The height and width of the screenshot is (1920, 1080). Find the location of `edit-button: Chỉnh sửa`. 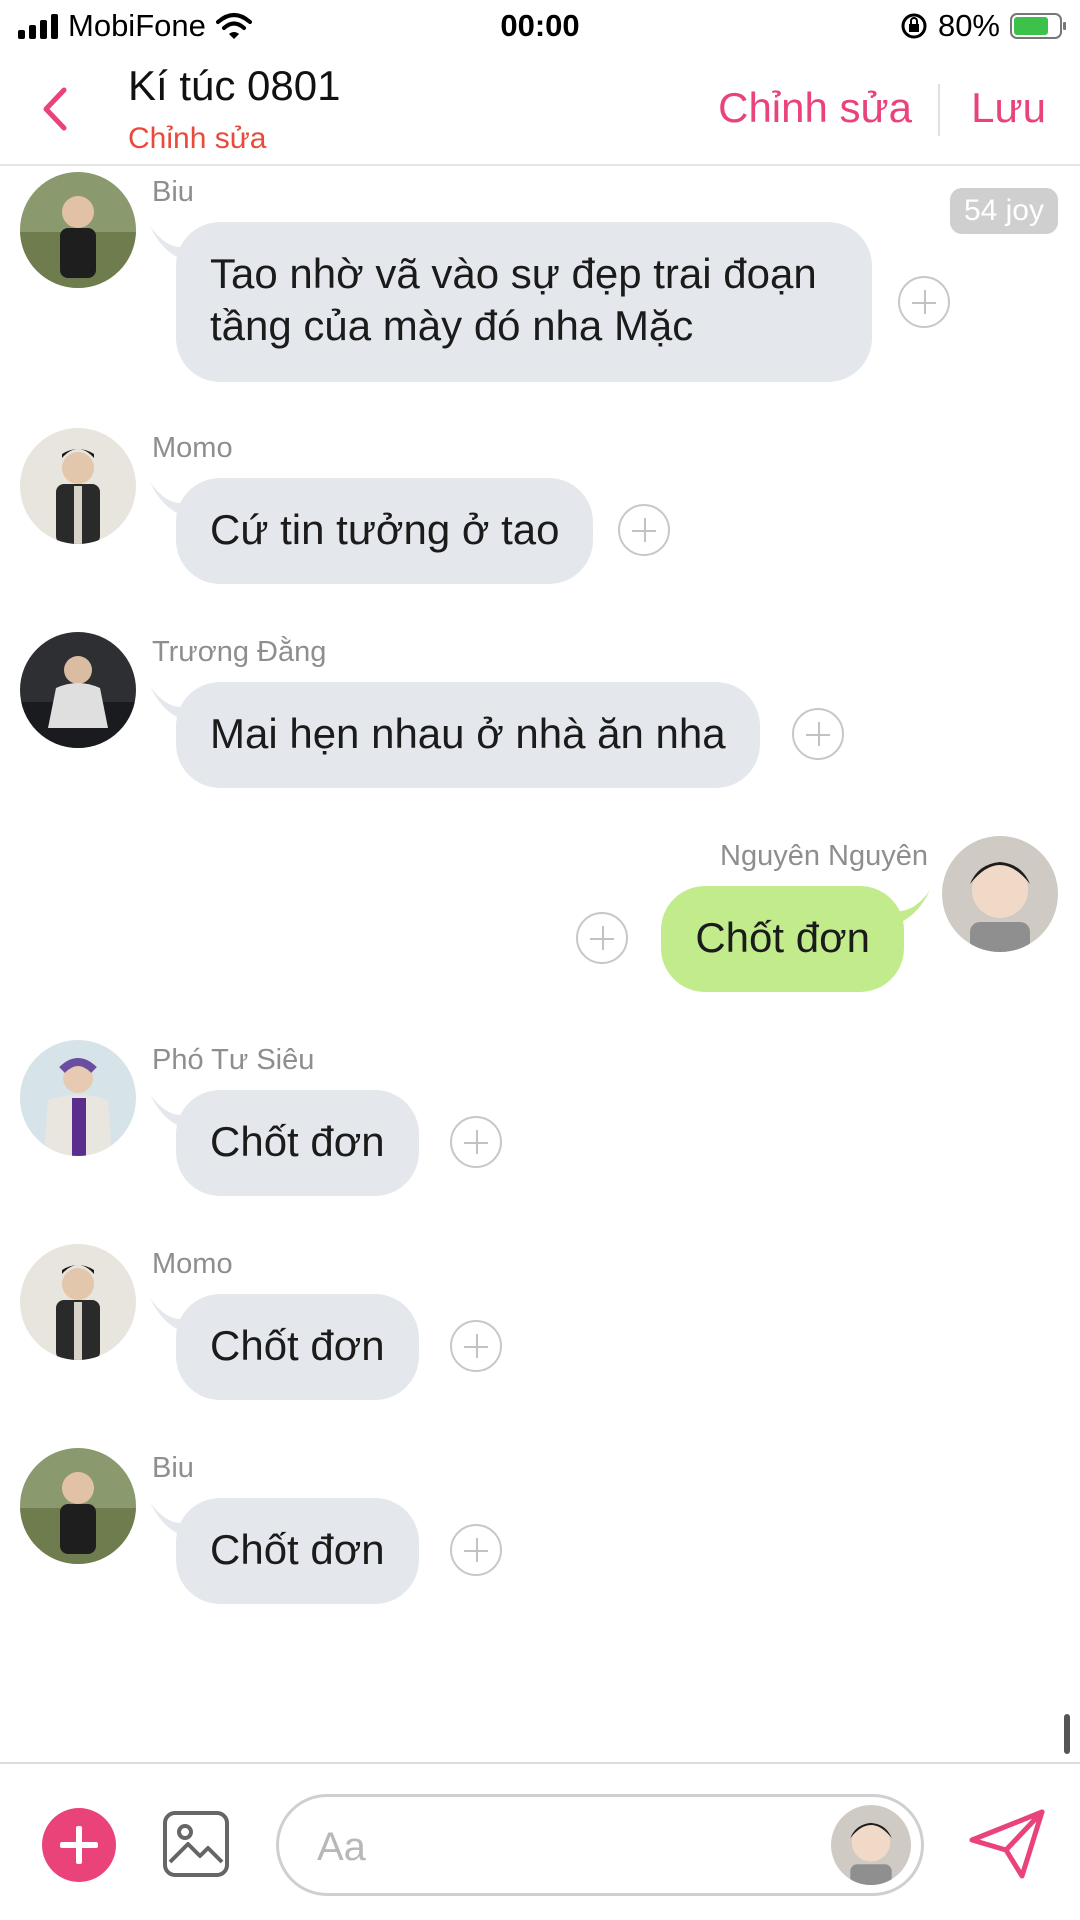

edit-button: Chỉnh sửa is located at coordinates (815, 108).